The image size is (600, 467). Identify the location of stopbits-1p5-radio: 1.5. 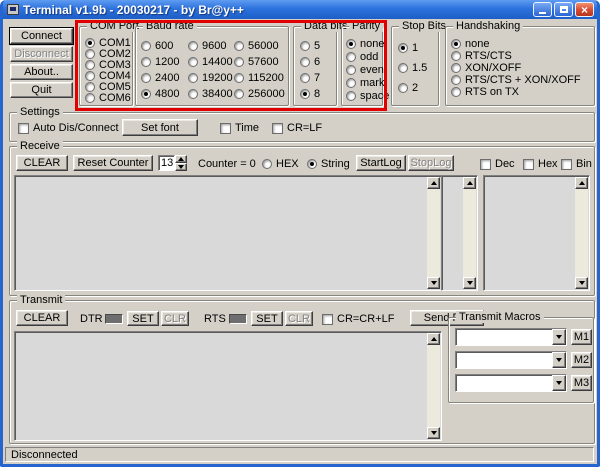
(412, 68).